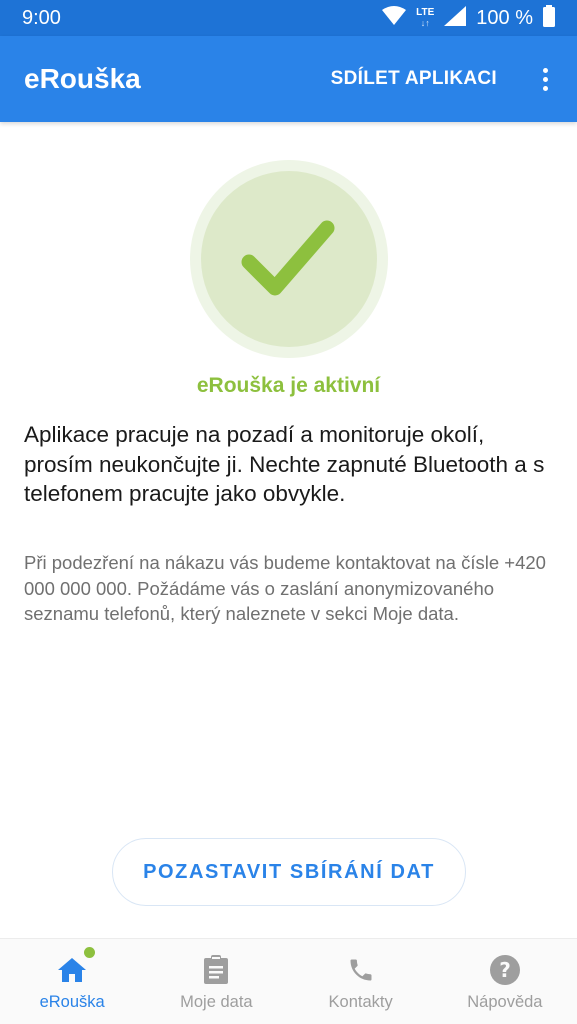 The height and width of the screenshot is (1024, 577). Describe the element at coordinates (455, 18) in the screenshot. I see `signal-icon` at that location.